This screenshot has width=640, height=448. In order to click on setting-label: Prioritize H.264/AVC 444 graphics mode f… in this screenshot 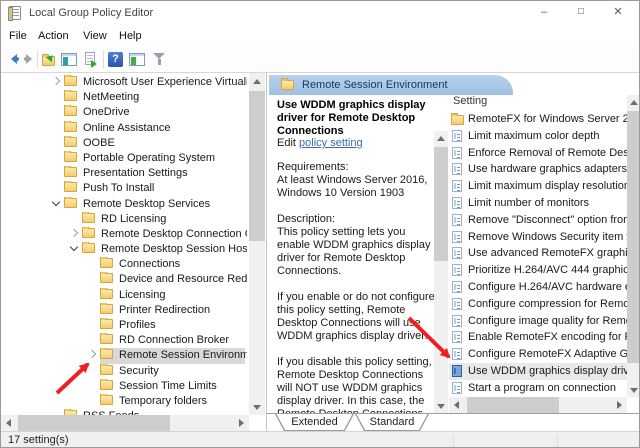, I will do `click(547, 270)`.